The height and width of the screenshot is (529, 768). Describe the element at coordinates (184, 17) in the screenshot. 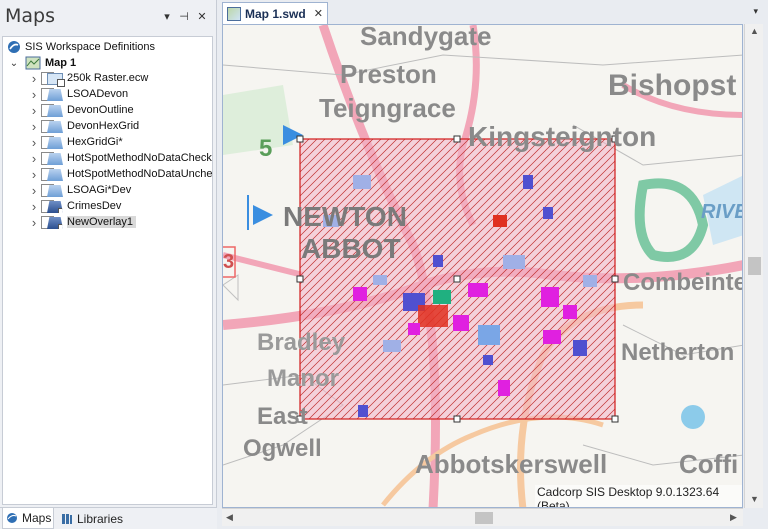

I see `pin-icon: ⊣` at that location.